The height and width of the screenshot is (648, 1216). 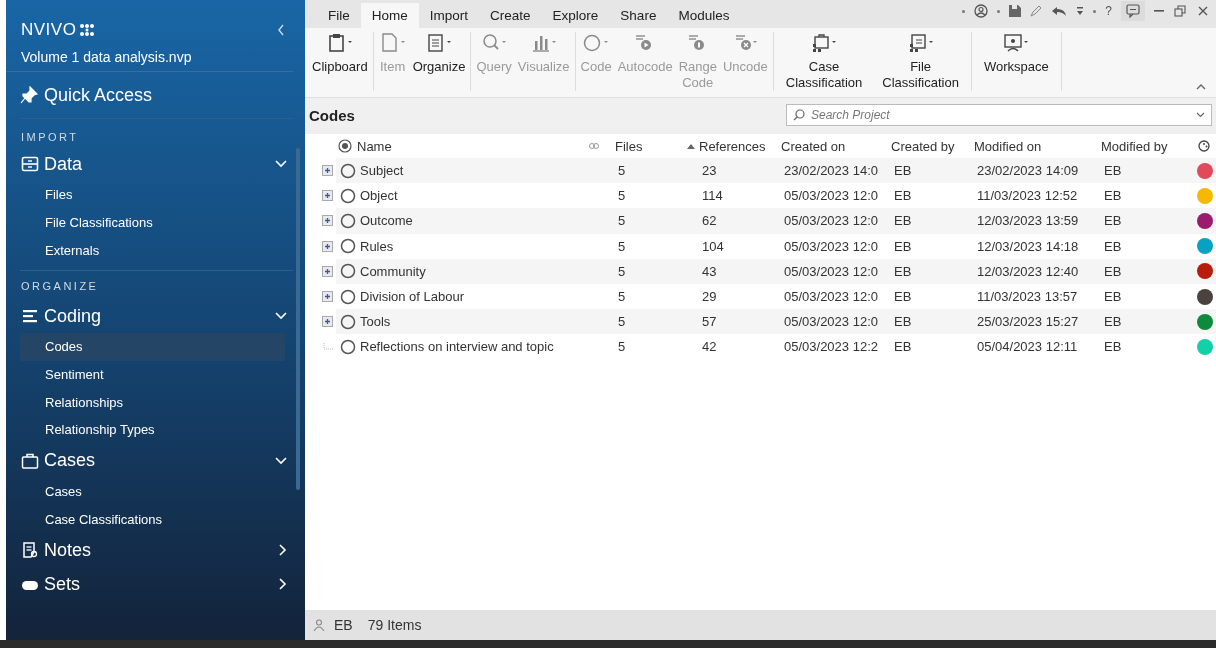 What do you see at coordinates (394, 625) in the screenshot?
I see `item-count: 79 Items` at bounding box center [394, 625].